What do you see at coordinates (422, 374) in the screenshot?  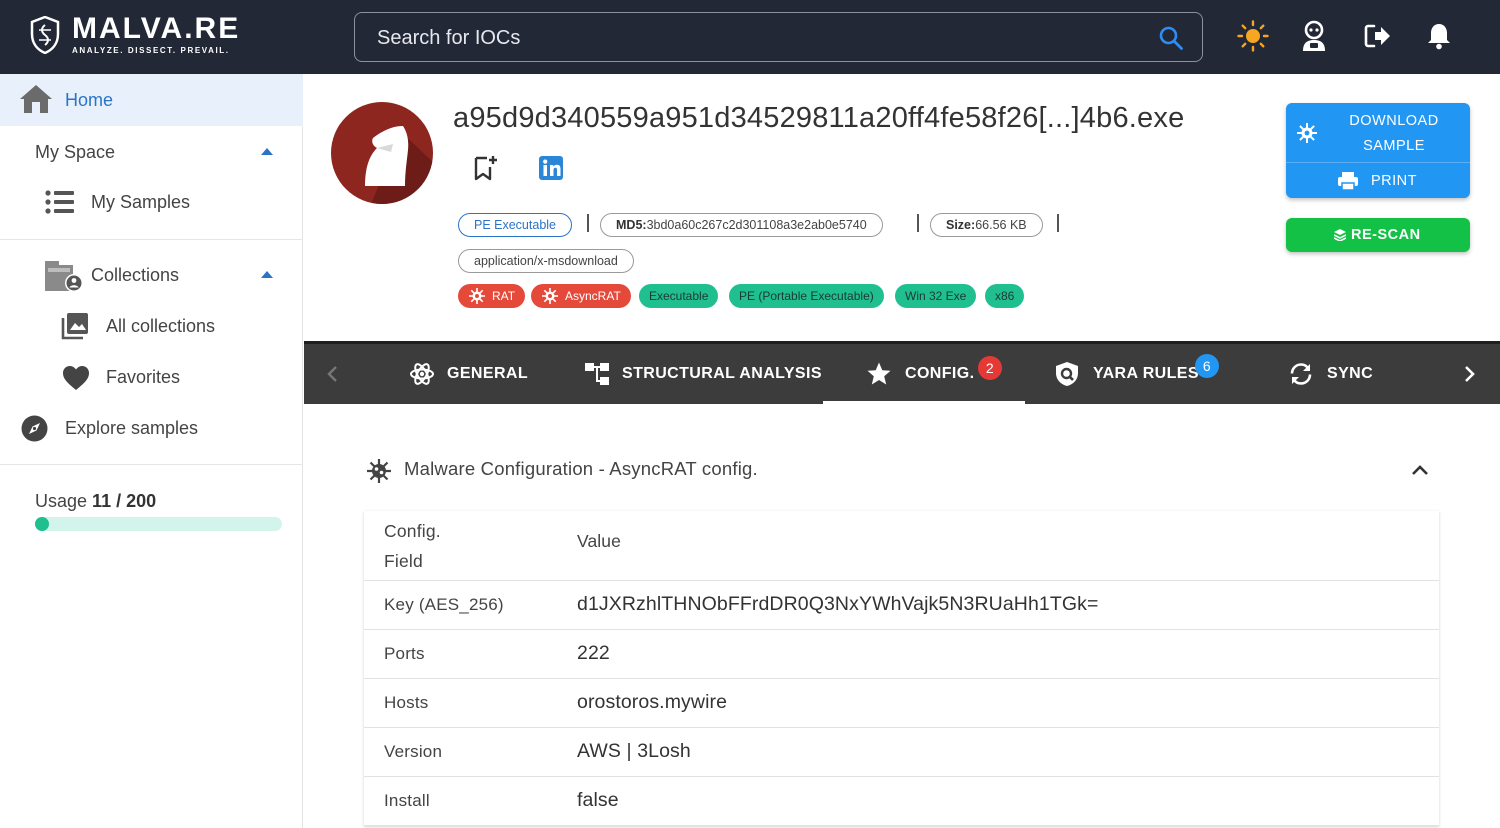 I see `atom-icon` at bounding box center [422, 374].